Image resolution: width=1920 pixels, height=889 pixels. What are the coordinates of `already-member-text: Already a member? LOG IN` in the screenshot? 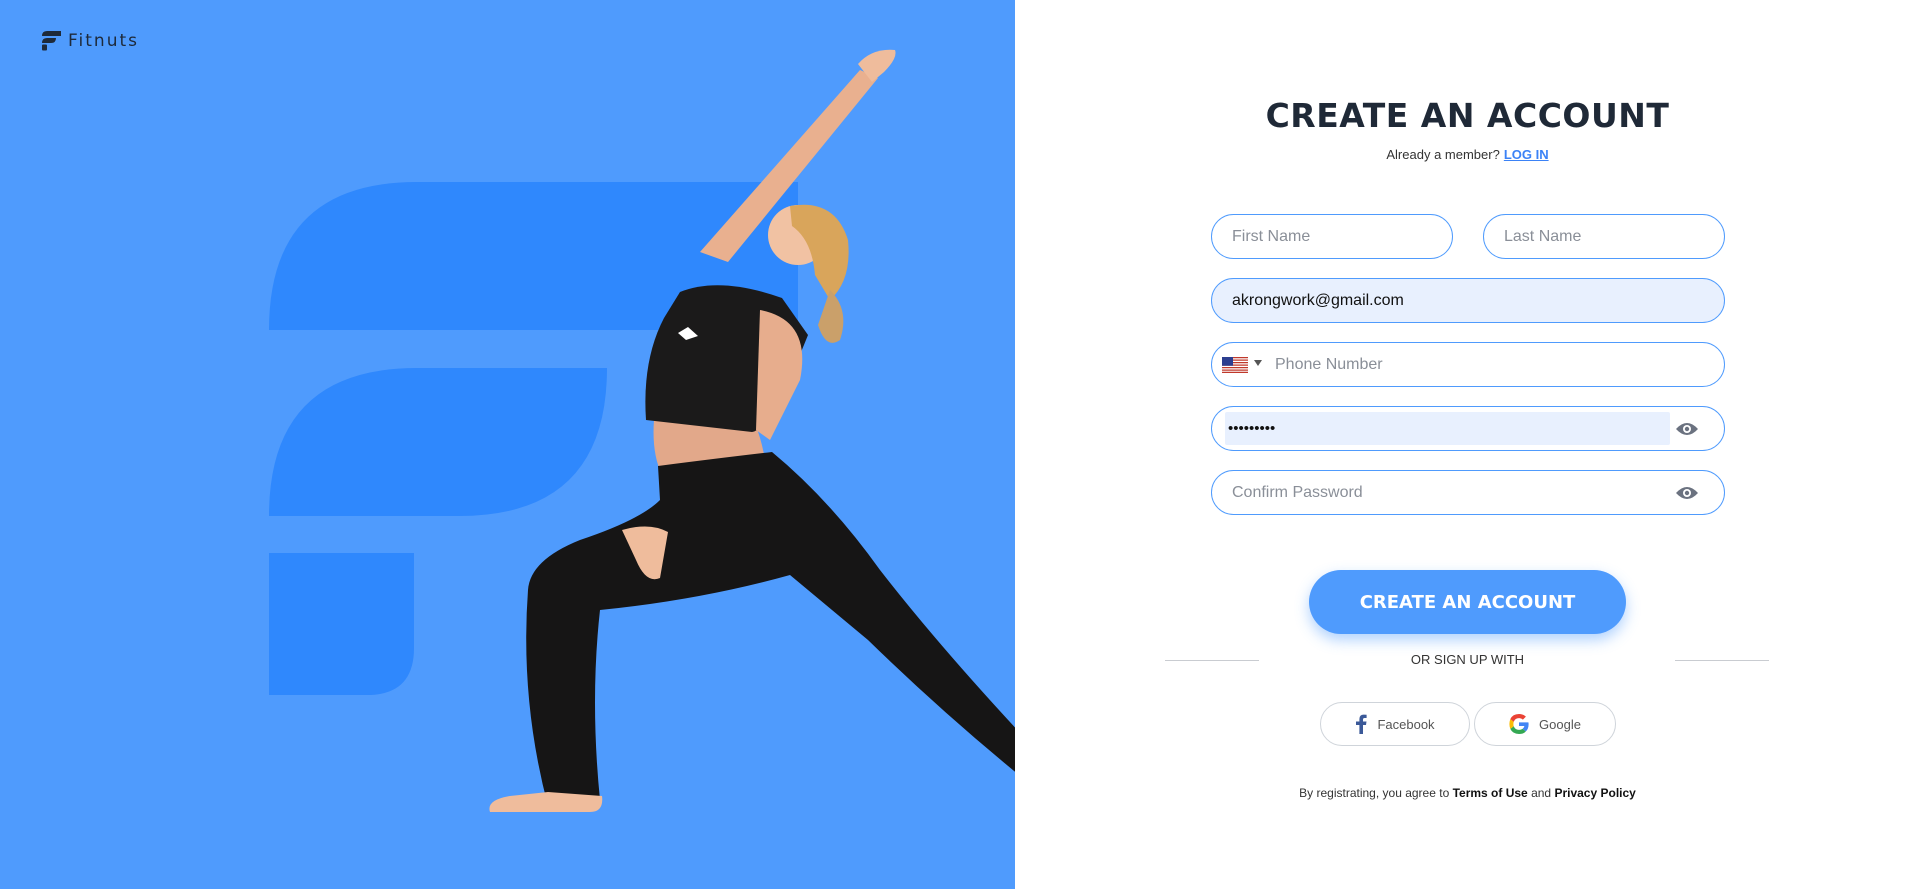 It's located at (1467, 154).